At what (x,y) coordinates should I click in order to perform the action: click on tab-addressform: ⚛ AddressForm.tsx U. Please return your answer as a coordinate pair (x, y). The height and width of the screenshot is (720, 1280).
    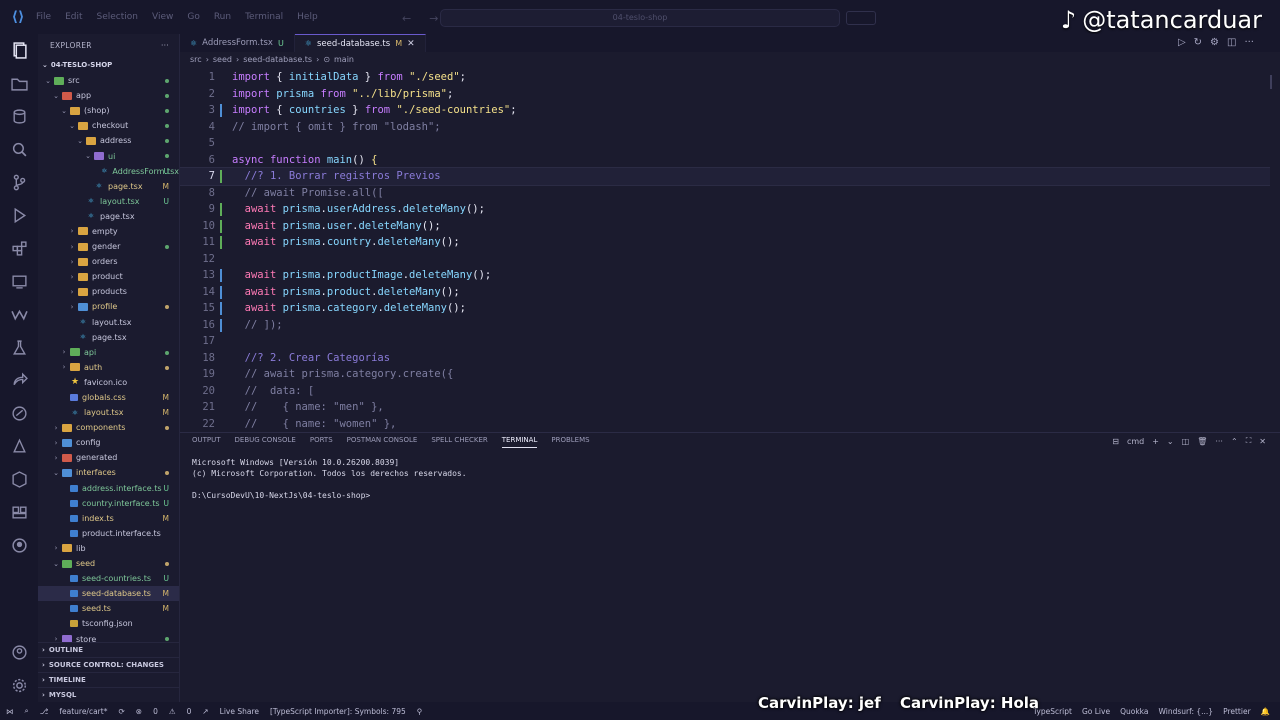
    Looking at the image, I should click on (237, 43).